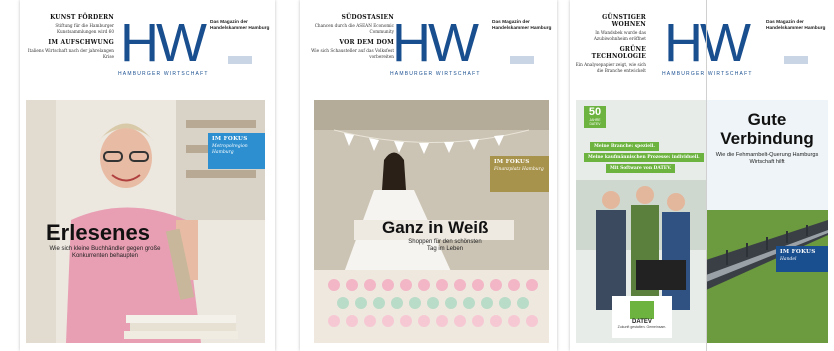 The height and width of the screenshot is (351, 834). Describe the element at coordinates (642, 310) in the screenshot. I see `datev-mark` at that location.